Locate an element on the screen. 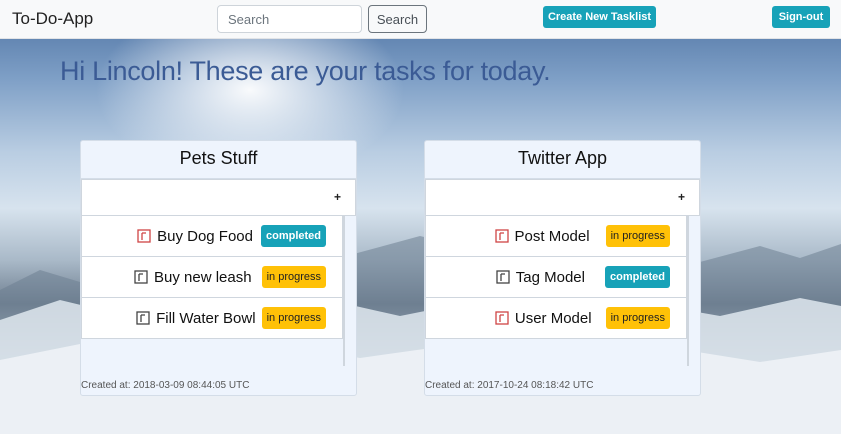 The image size is (841, 434). task-name: Buy new leash is located at coordinates (203, 277).